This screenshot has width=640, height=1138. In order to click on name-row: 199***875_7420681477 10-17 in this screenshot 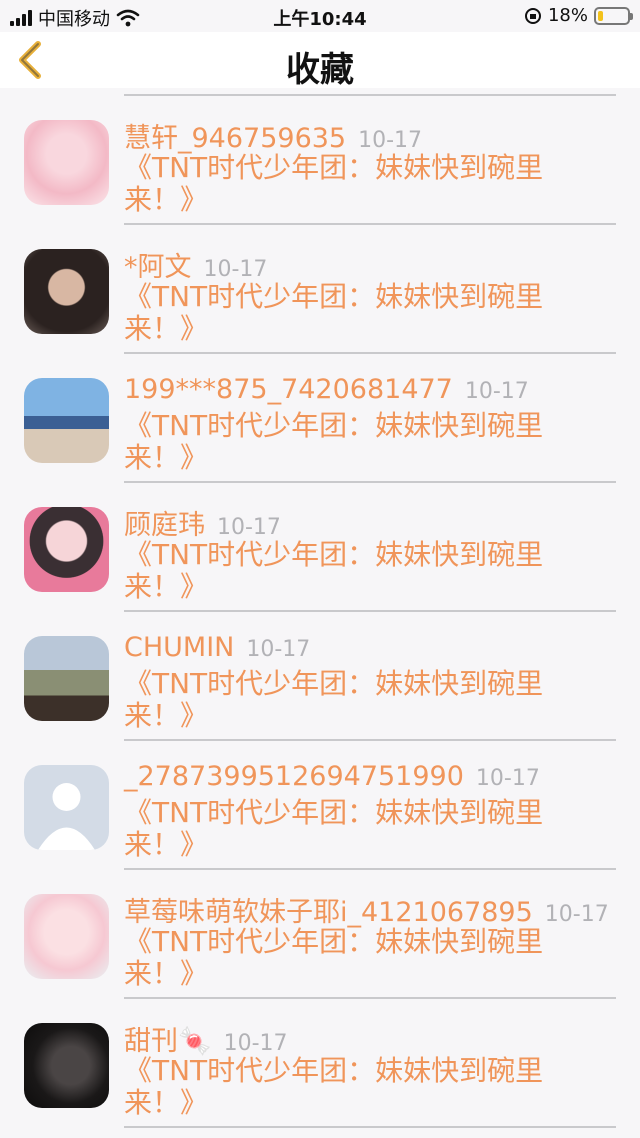, I will do `click(382, 389)`.